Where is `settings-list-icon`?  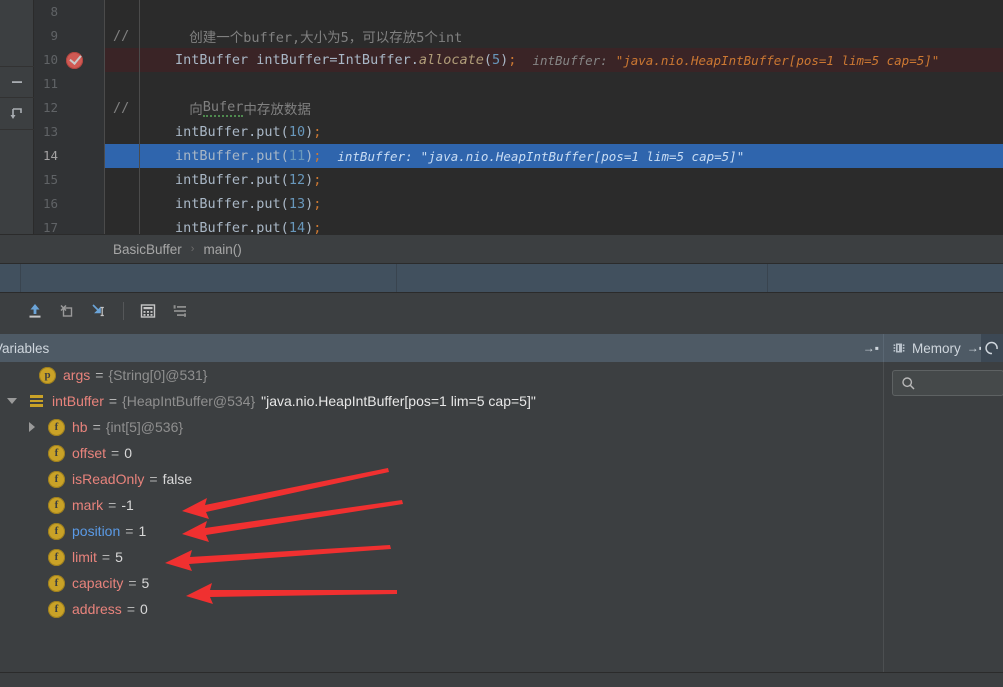
settings-list-icon is located at coordinates (179, 311).